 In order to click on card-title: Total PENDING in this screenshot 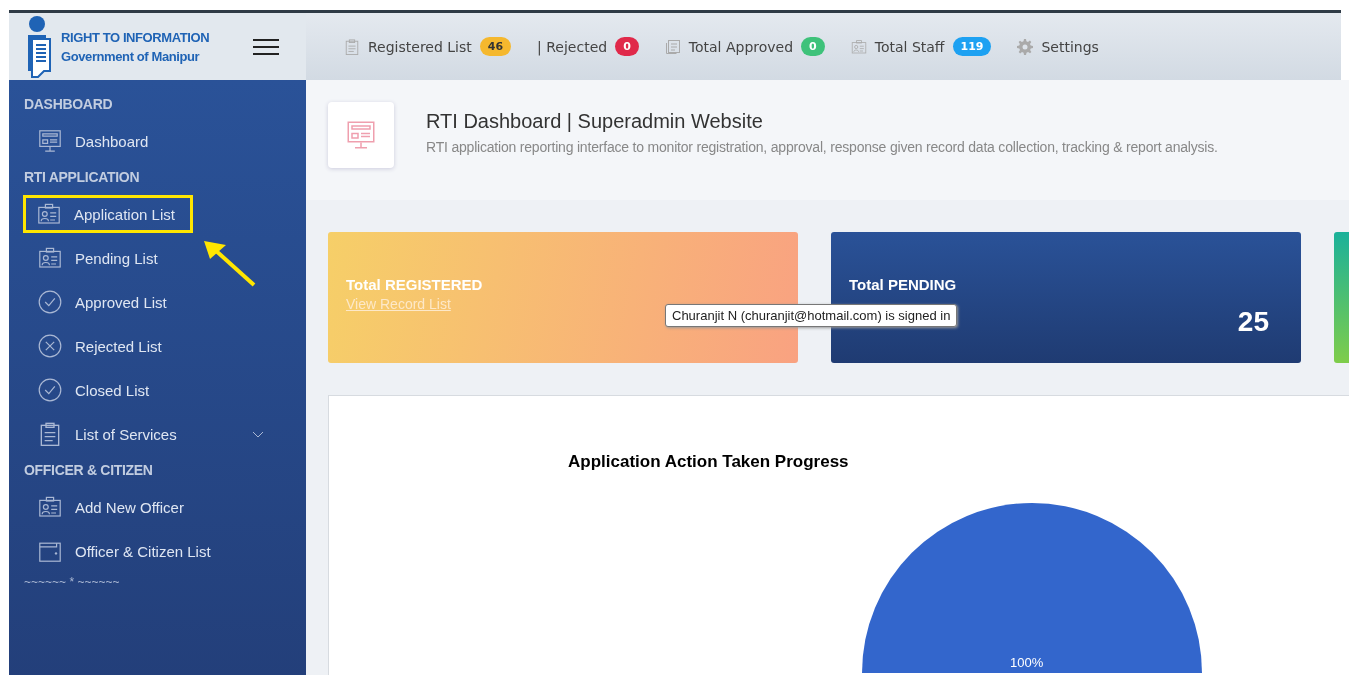, I will do `click(903, 284)`.